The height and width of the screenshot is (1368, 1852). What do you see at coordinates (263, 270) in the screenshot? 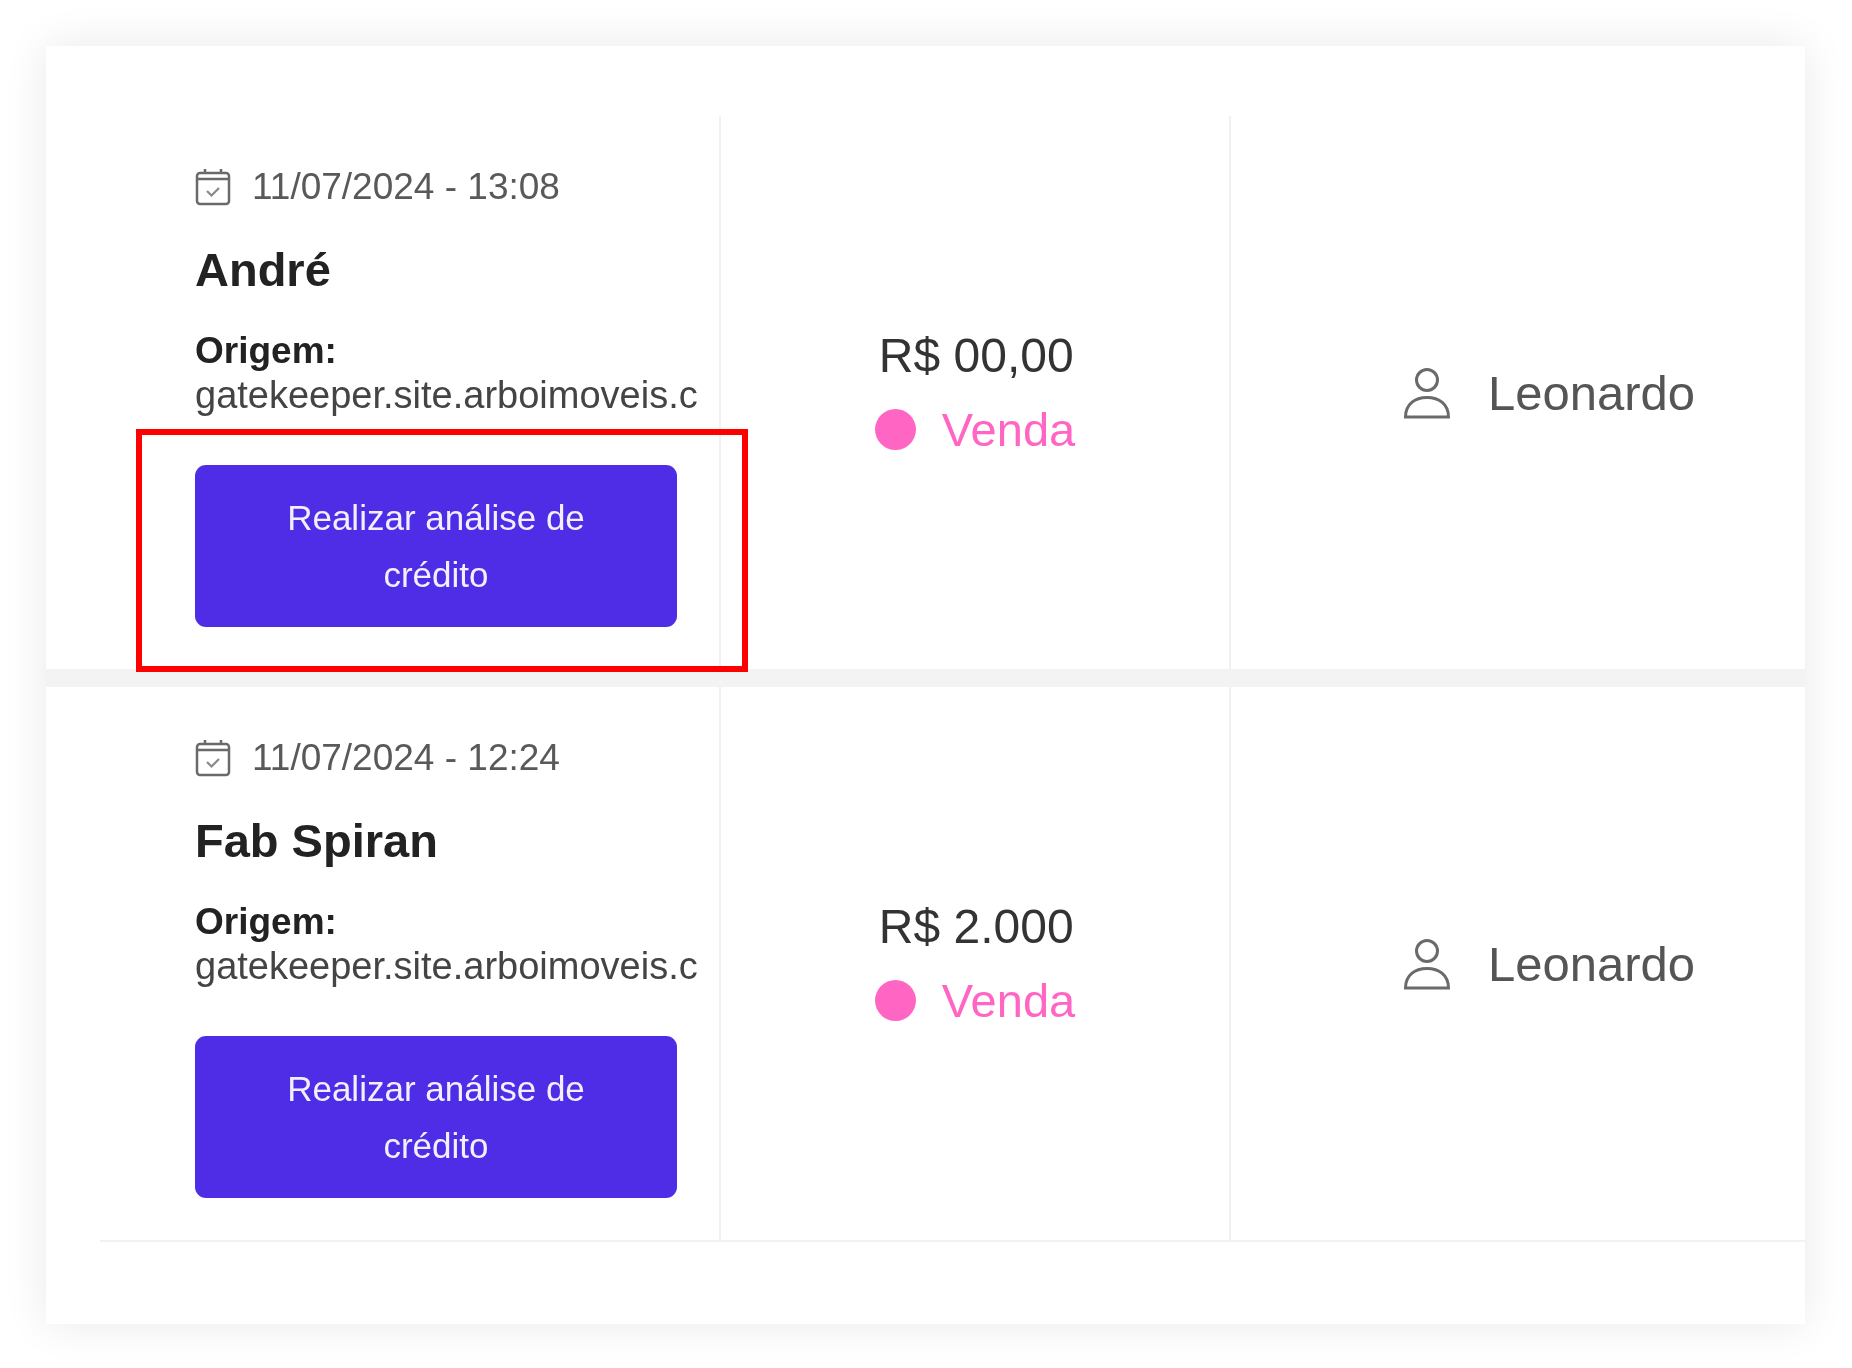
I see `lead-name: André` at bounding box center [263, 270].